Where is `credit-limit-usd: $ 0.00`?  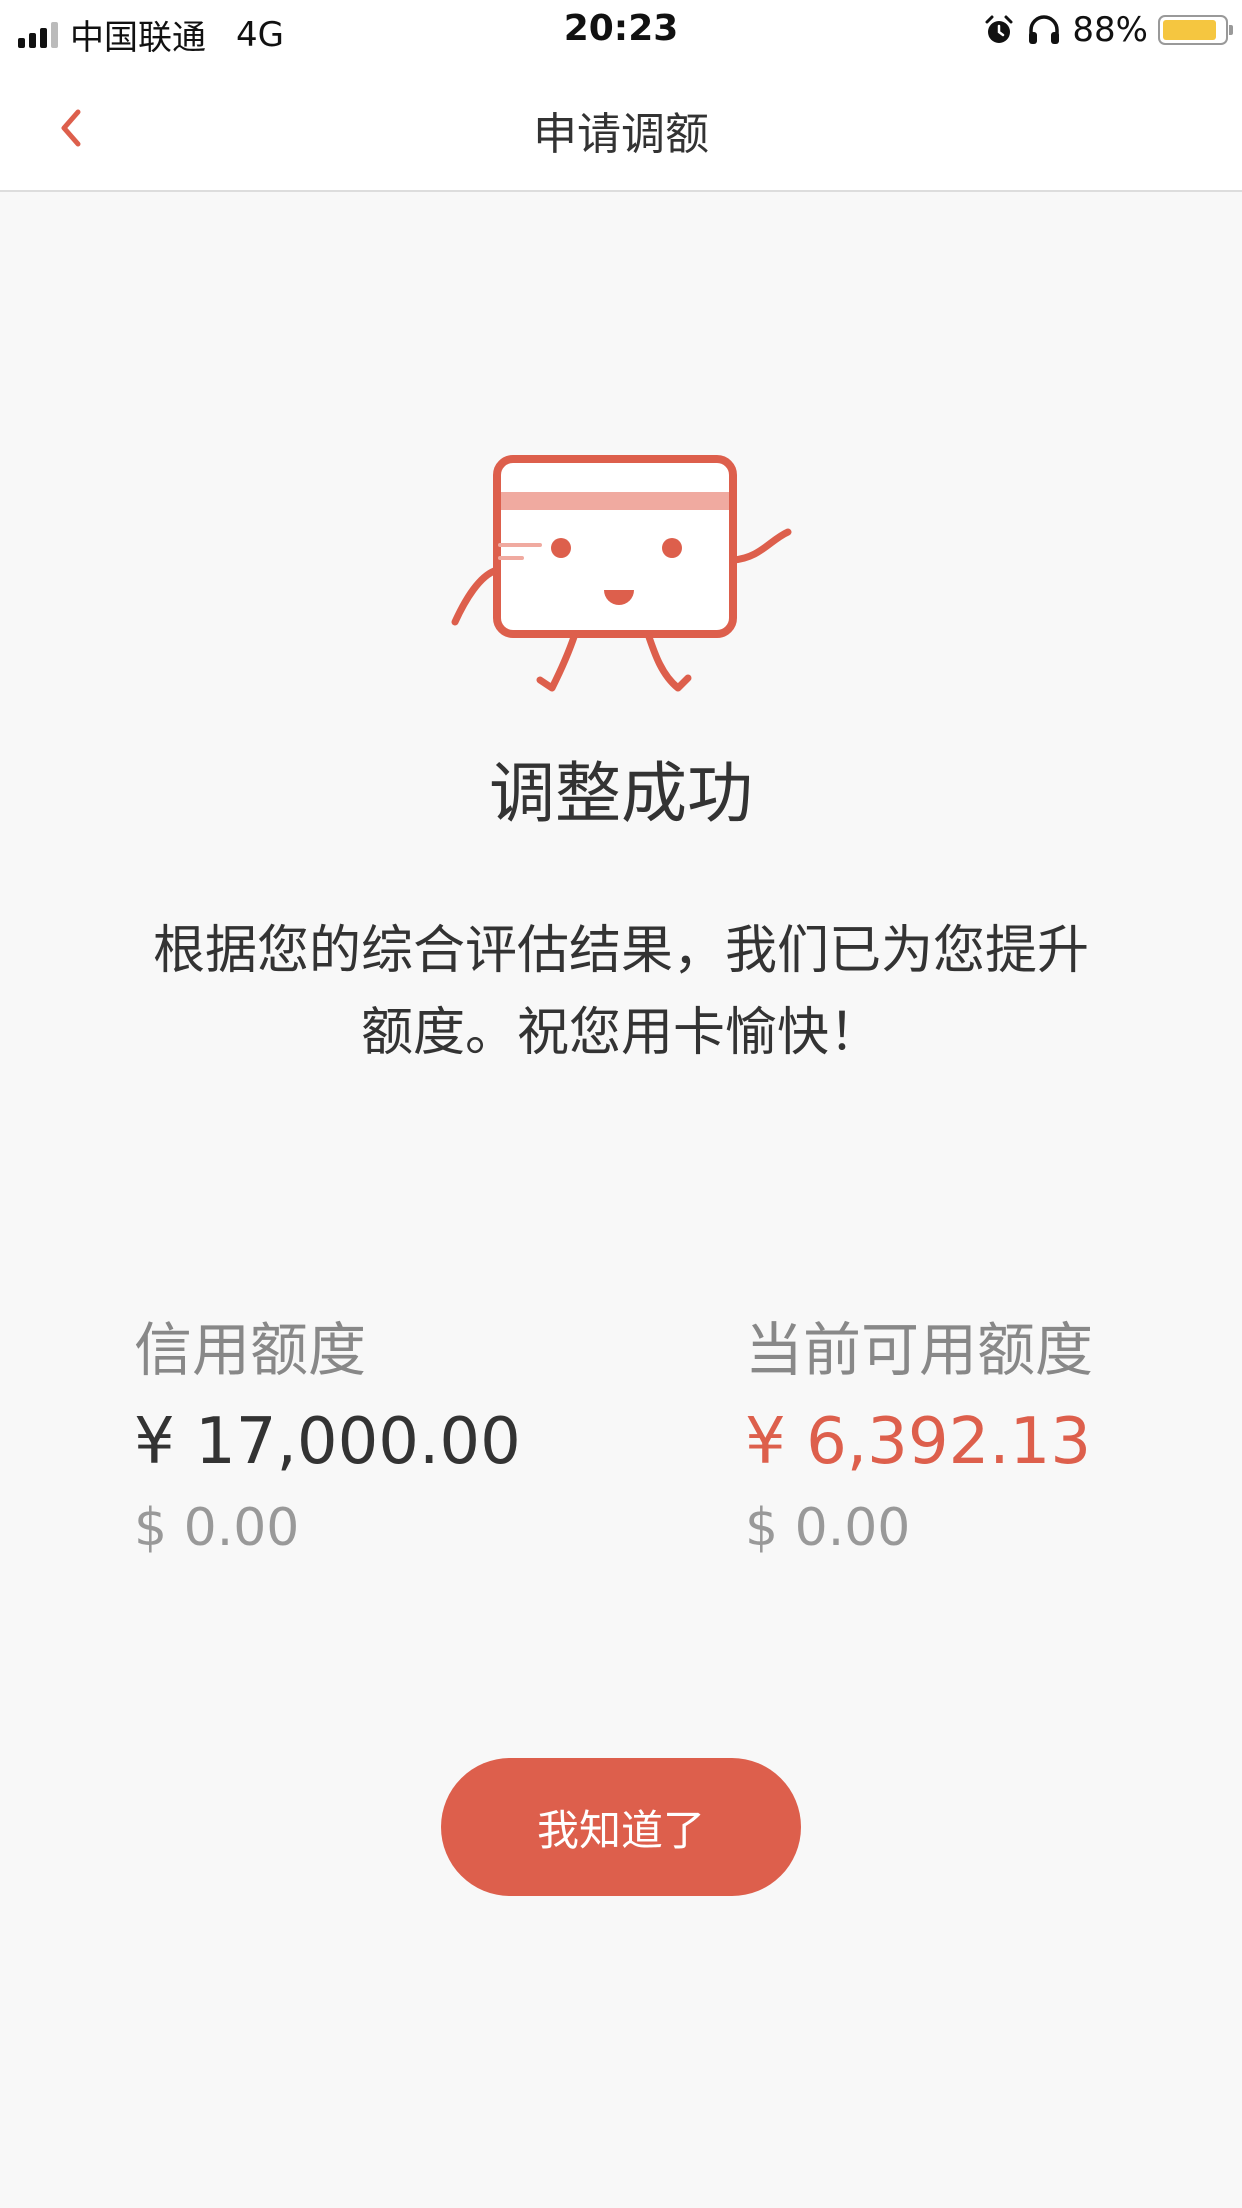
credit-limit-usd: $ 0.00 is located at coordinates (217, 1528).